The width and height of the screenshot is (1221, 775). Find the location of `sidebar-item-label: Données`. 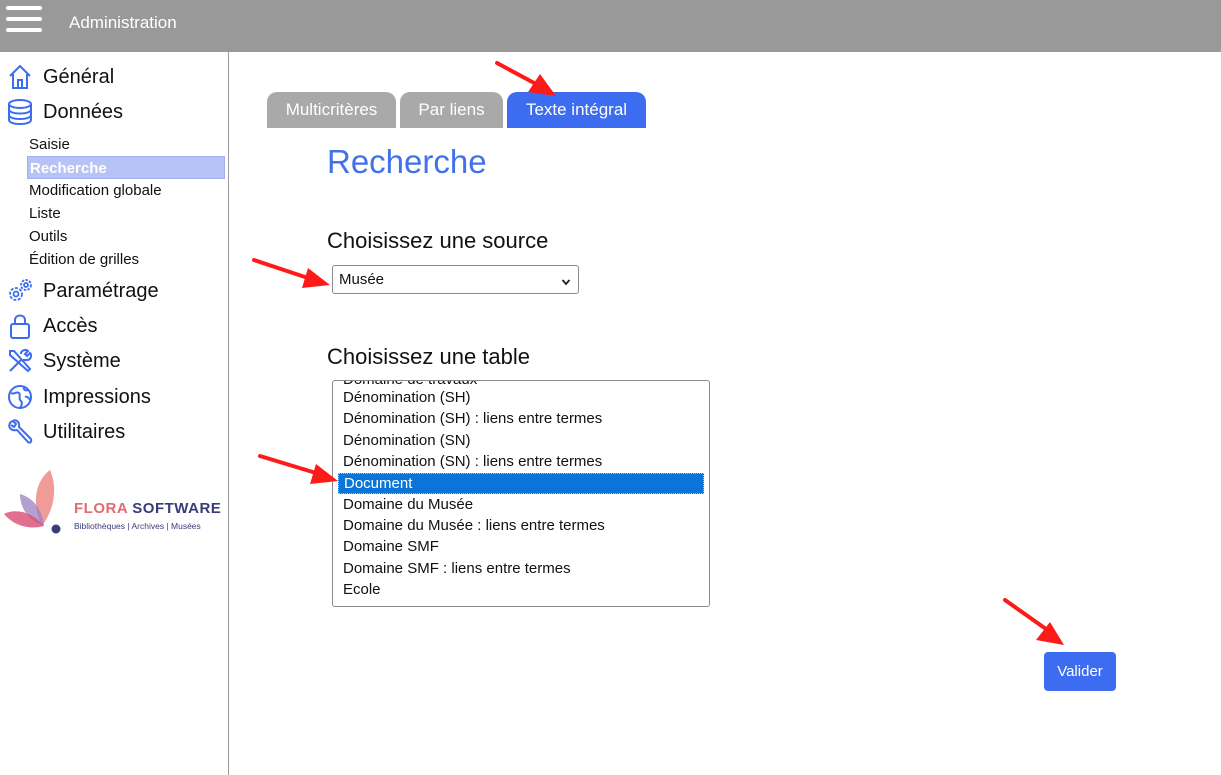

sidebar-item-label: Données is located at coordinates (83, 111).